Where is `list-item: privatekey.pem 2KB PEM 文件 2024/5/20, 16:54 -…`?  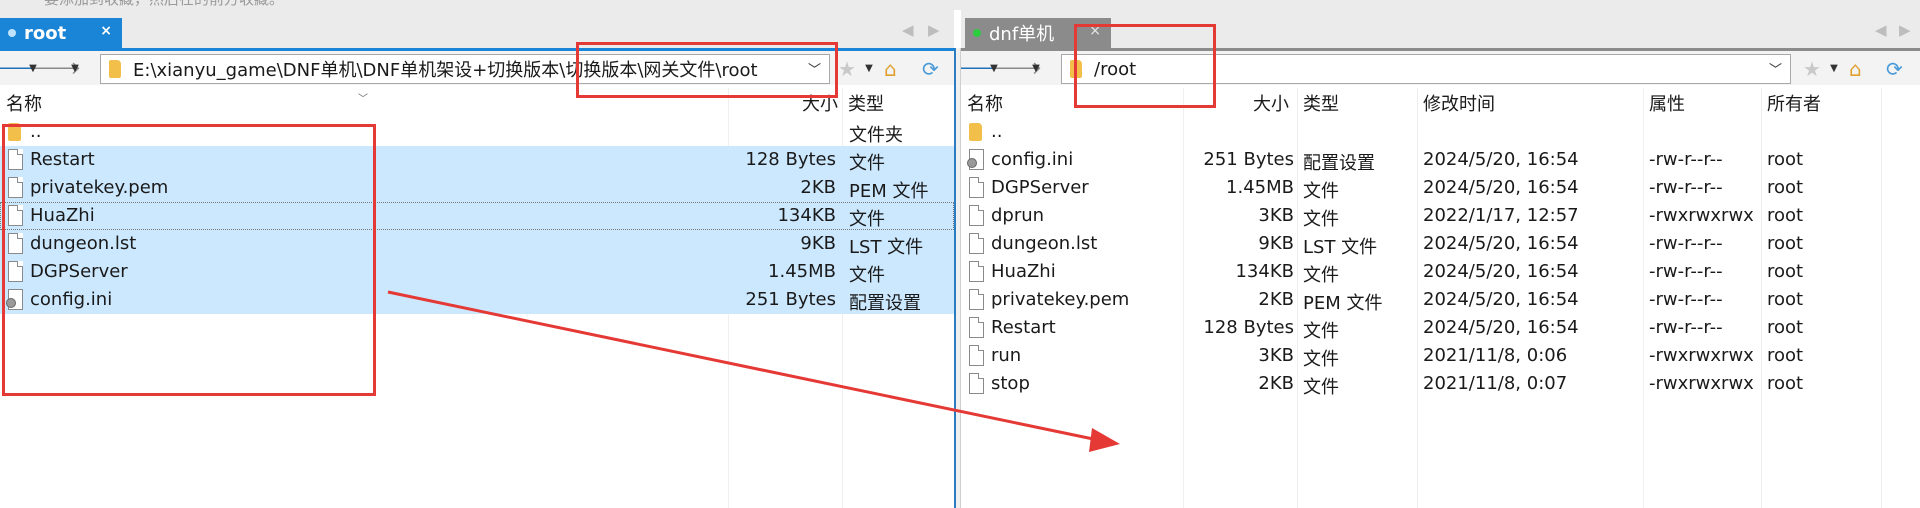 list-item: privatekey.pem 2KB PEM 文件 2024/5/20, 16:54 -… is located at coordinates (1440, 300).